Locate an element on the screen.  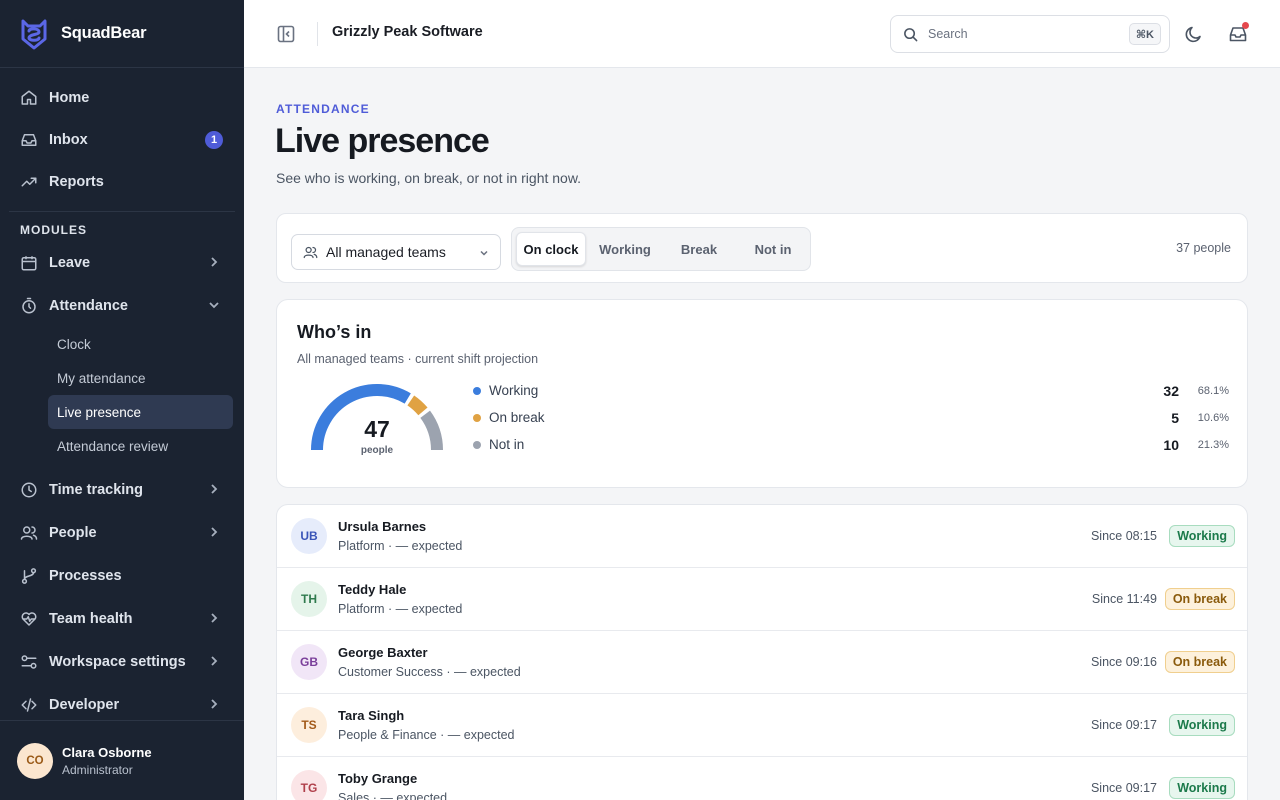
avatar: TH is located at coordinates (309, 599).